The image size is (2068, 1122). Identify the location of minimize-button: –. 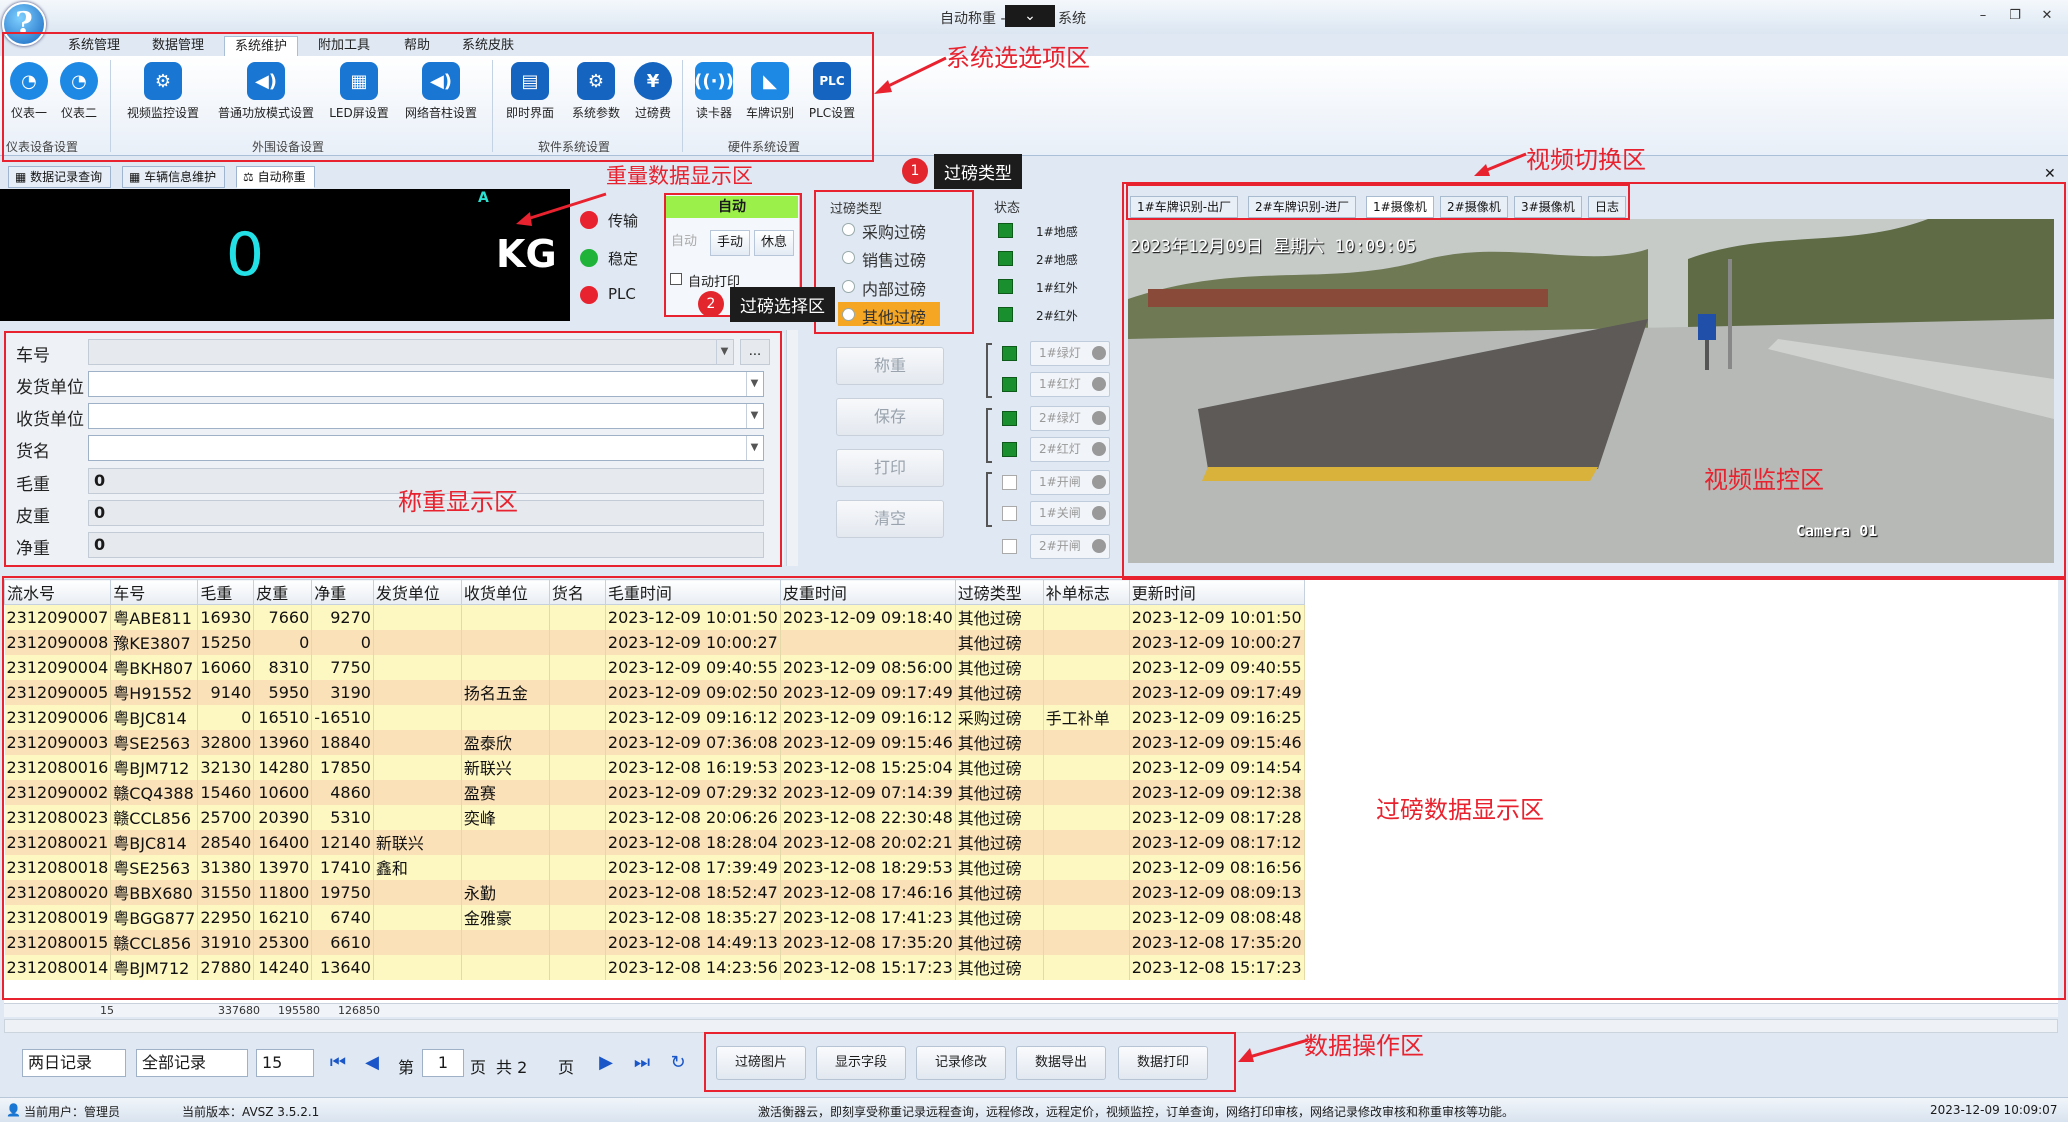
(1983, 16).